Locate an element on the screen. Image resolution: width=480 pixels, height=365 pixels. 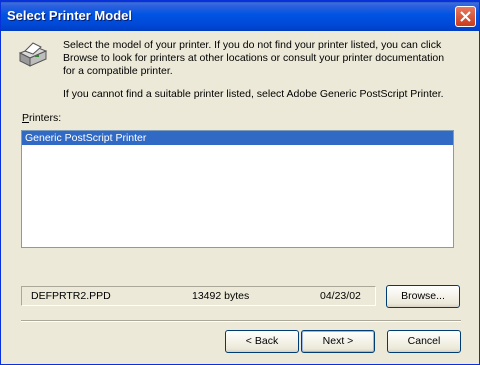
close-icon is located at coordinates (465, 16).